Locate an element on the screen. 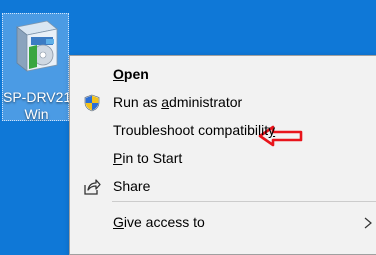 This screenshot has height=255, width=376. uac-shield-icon is located at coordinates (92, 103).